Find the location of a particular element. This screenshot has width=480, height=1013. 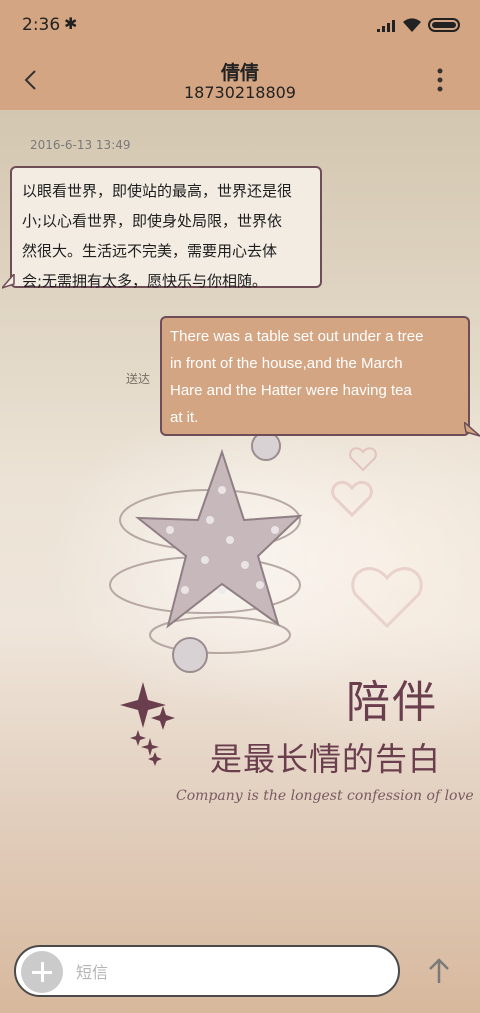

message-line: 会;无需拥有太多，愿快乐与你相随。 is located at coordinates (145, 281).